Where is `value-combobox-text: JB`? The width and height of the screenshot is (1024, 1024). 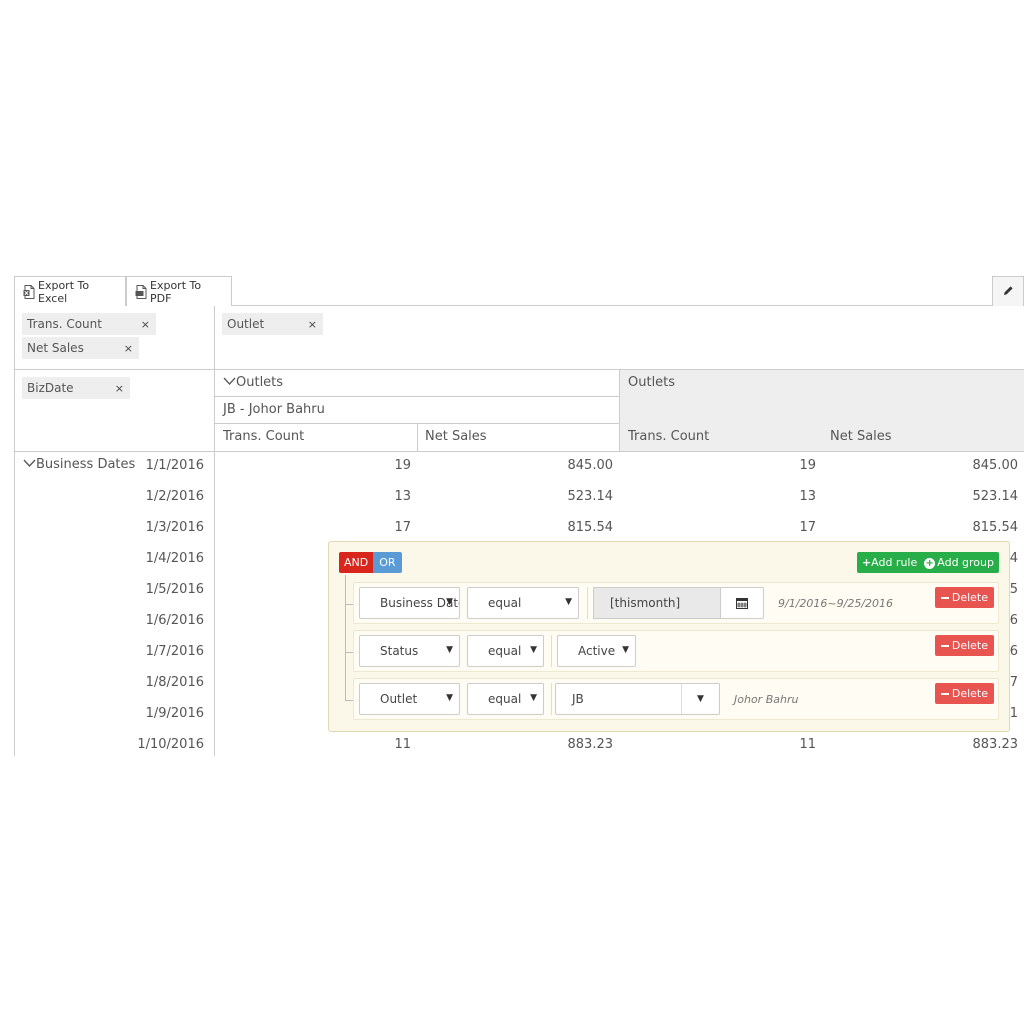
value-combobox-text: JB is located at coordinates (578, 699).